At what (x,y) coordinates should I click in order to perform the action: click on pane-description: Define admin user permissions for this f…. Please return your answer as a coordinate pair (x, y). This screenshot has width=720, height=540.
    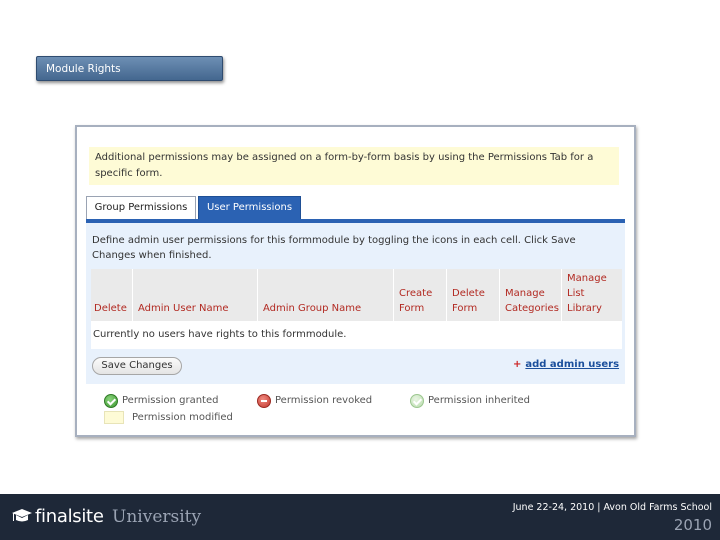
    Looking at the image, I should click on (334, 248).